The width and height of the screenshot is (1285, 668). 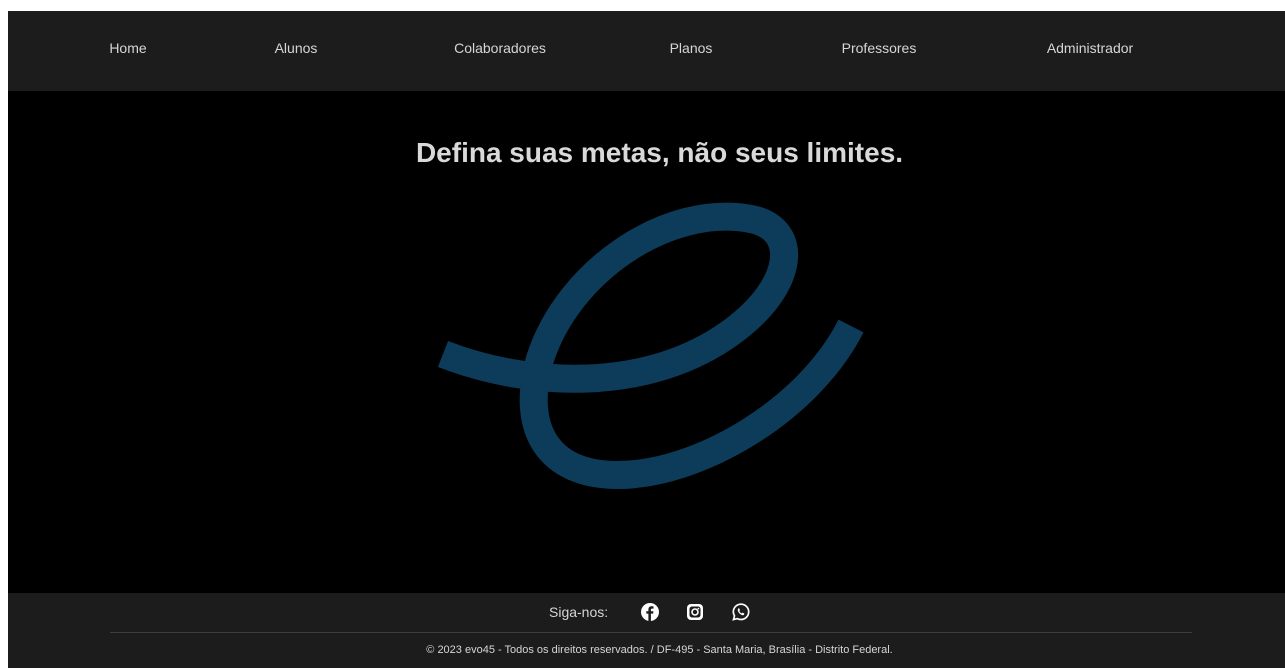 I want to click on nav-item-administrador: Administrador, so click(x=1090, y=48).